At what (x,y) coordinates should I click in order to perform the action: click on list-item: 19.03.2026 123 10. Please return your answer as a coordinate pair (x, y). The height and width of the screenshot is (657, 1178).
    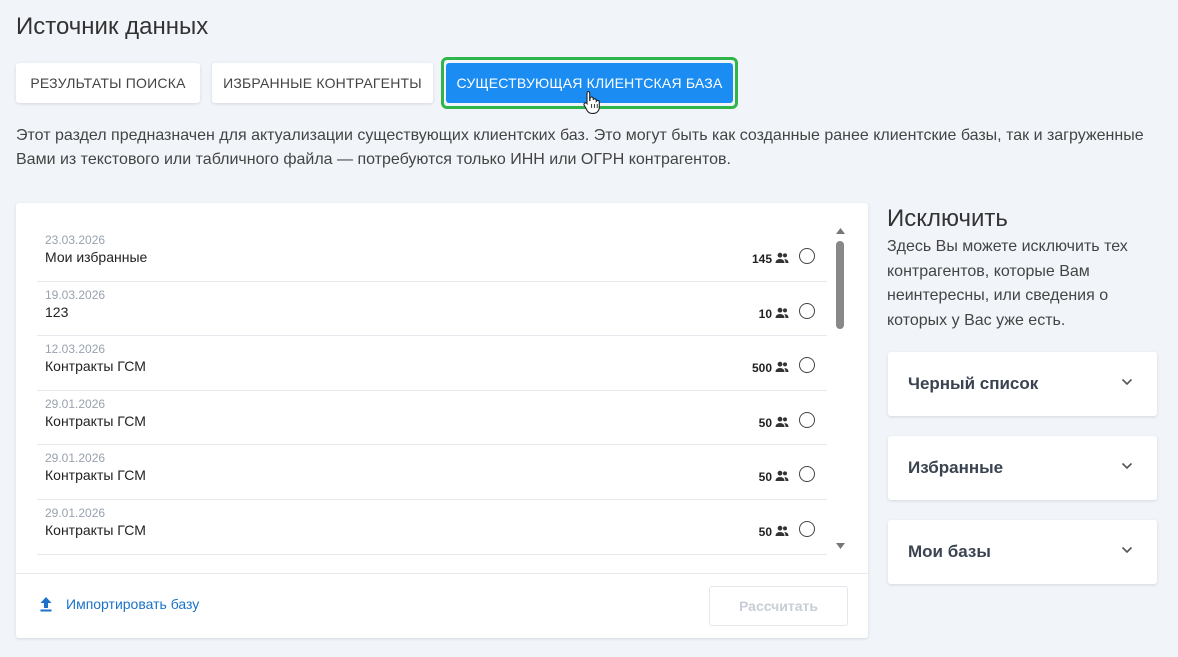
    Looking at the image, I should click on (432, 309).